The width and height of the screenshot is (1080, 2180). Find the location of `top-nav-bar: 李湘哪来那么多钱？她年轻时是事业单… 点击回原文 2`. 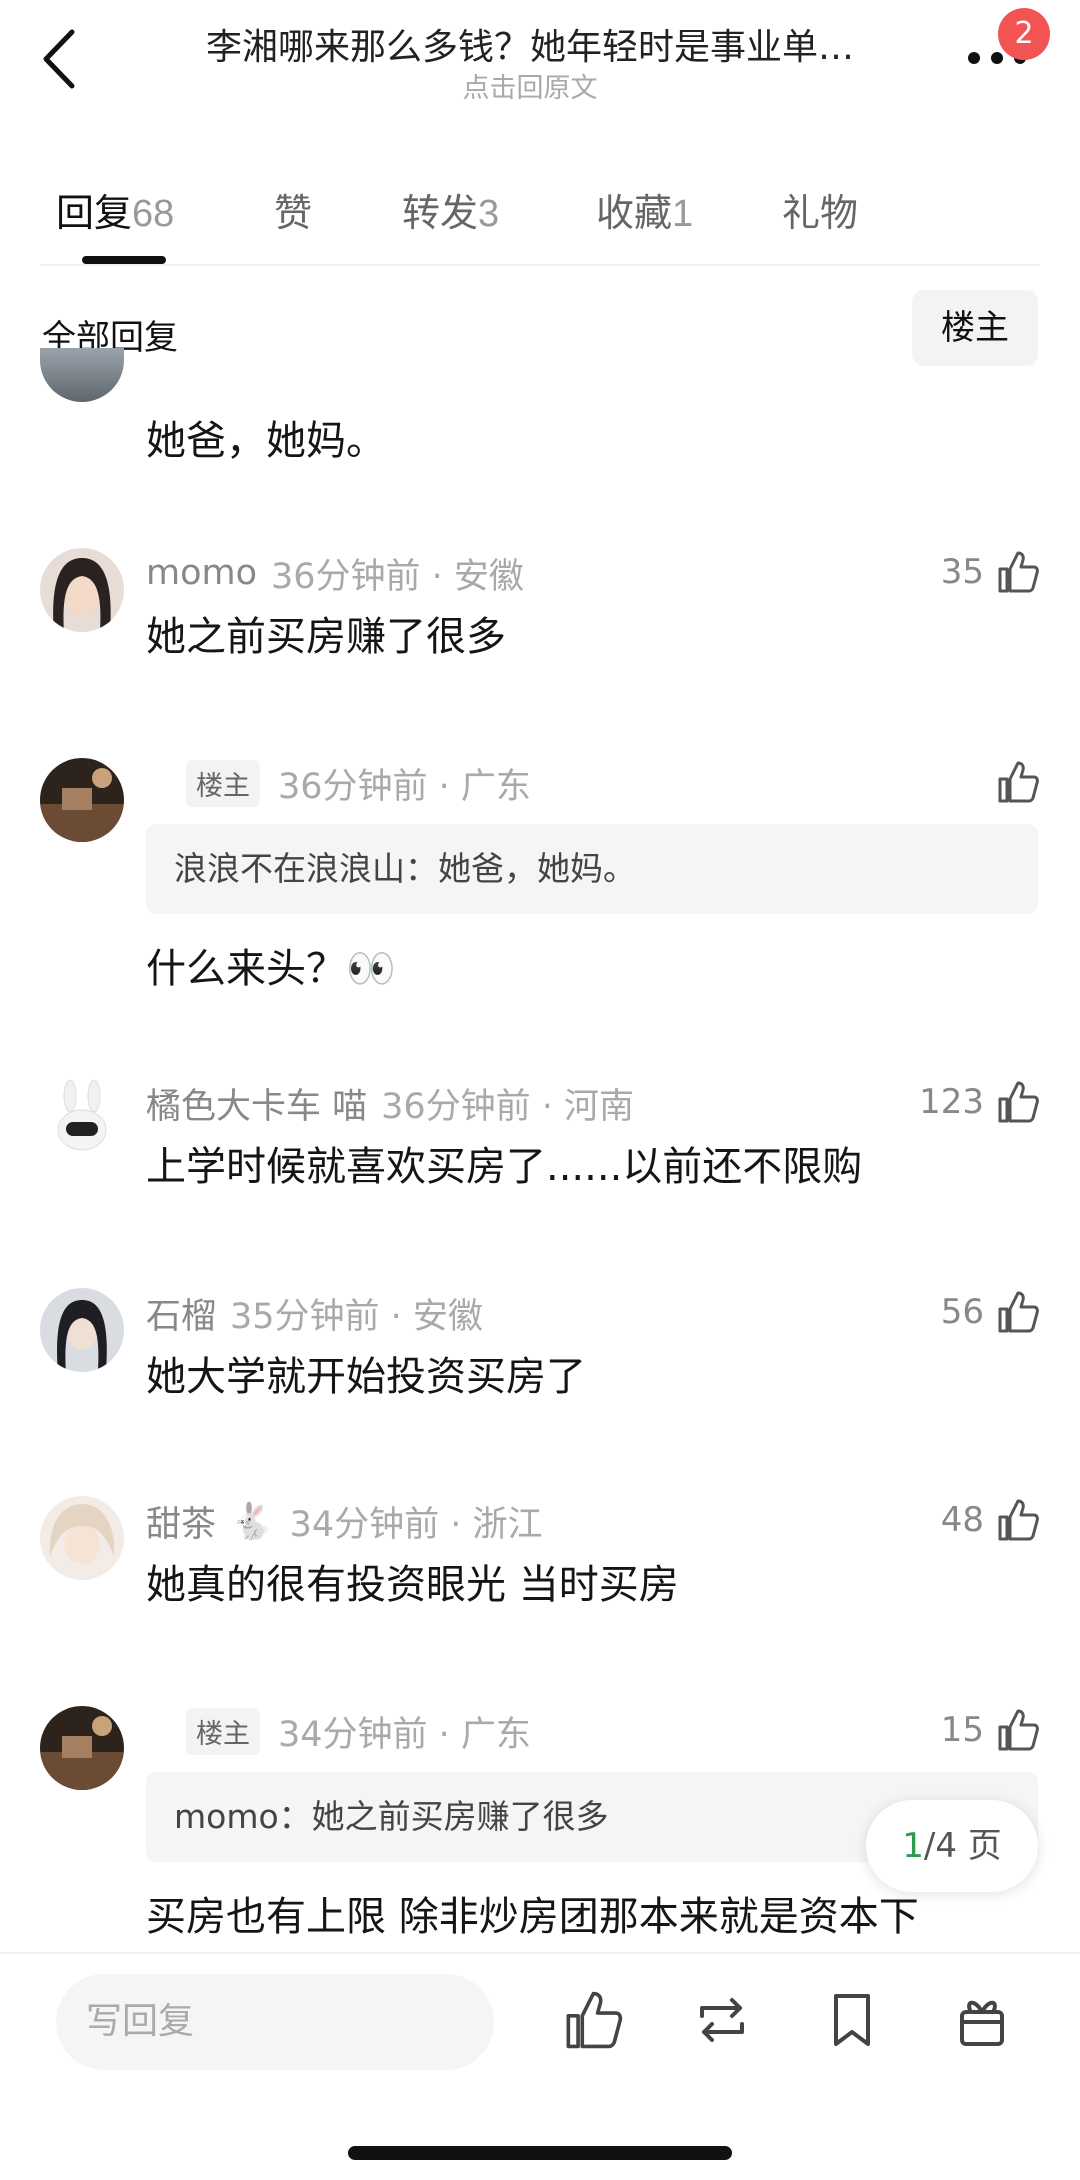

top-nav-bar: 李湘哪来那么多钱？她年轻时是事业单… 点击回原文 2 is located at coordinates (540, 60).